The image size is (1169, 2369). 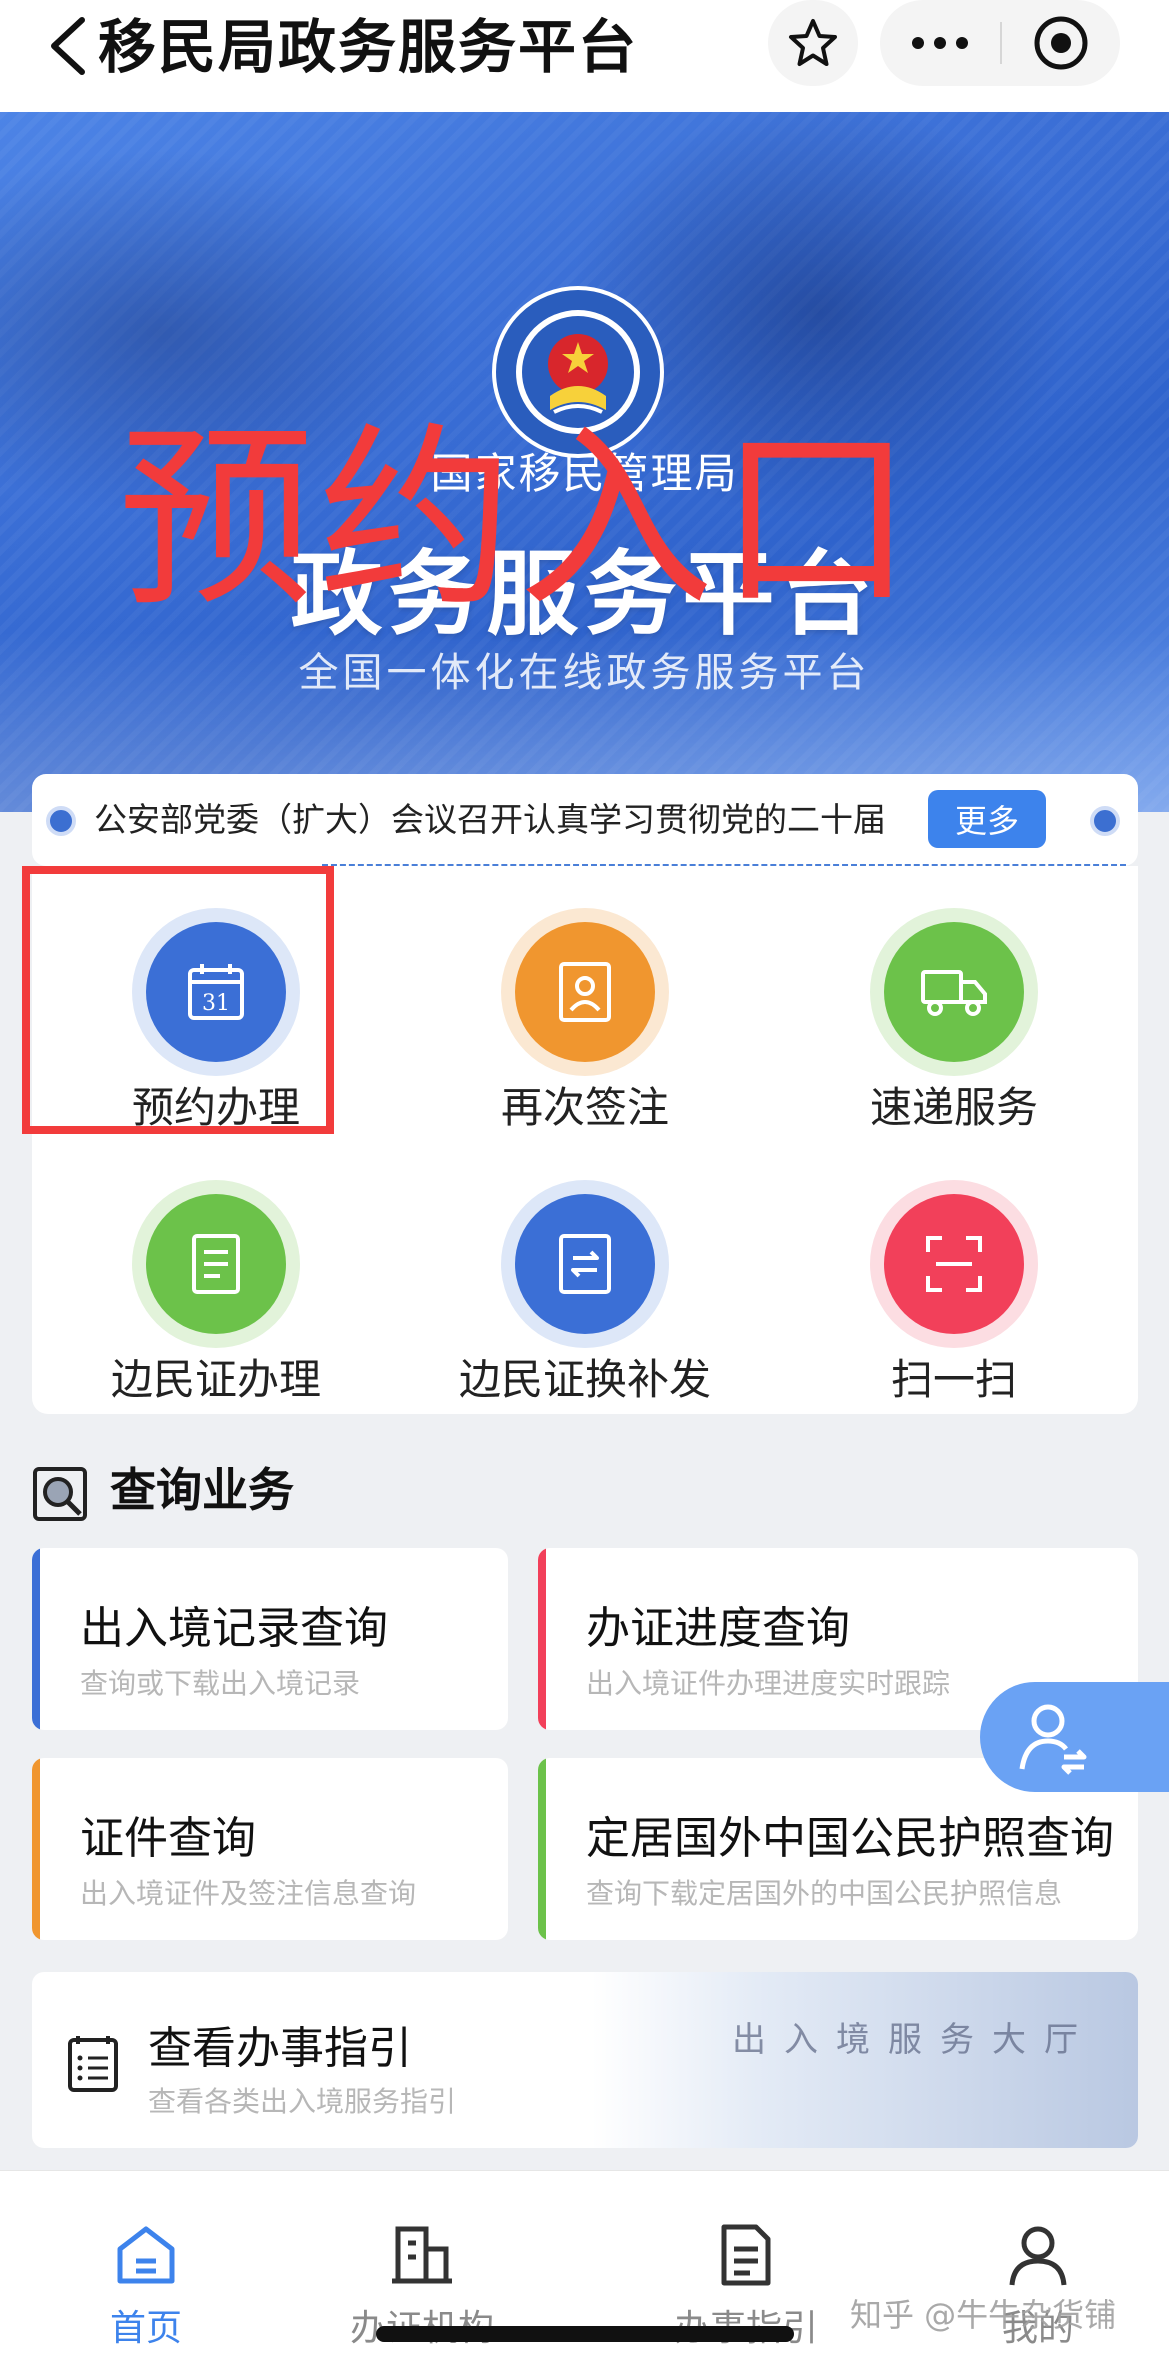 What do you see at coordinates (145, 2328) in the screenshot?
I see `tab-label: 首页` at bounding box center [145, 2328].